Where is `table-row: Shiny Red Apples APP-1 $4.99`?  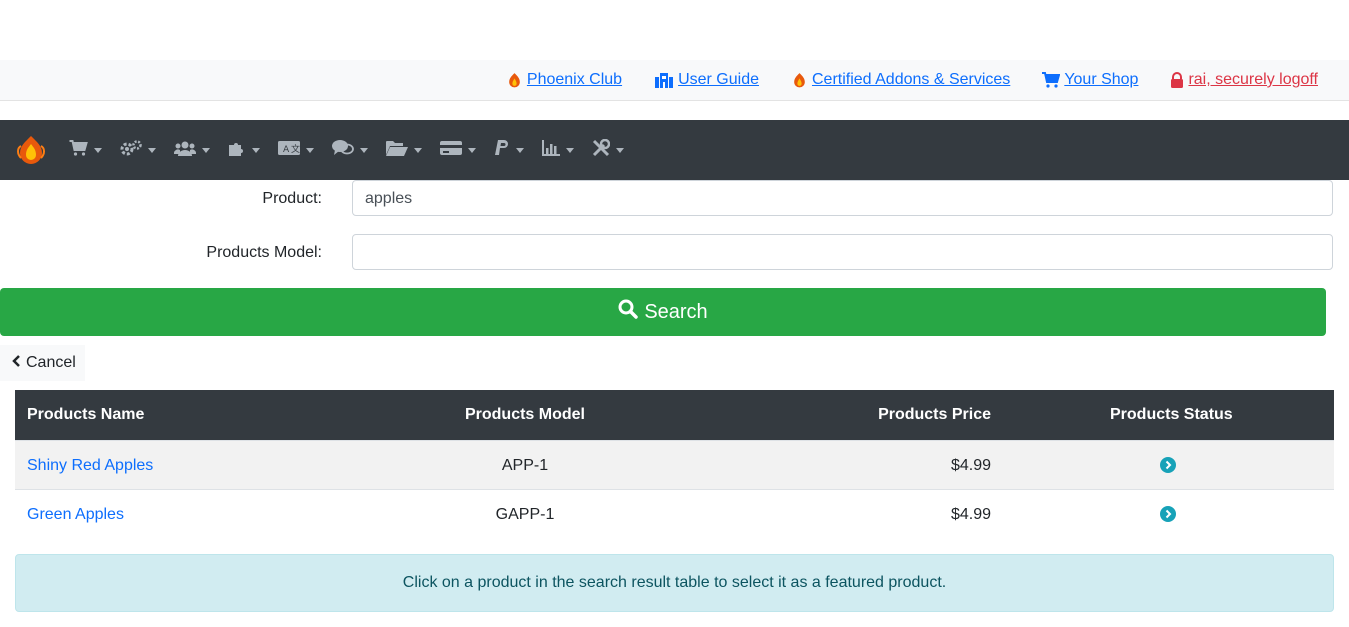
table-row: Shiny Red Apples APP-1 $4.99 is located at coordinates (674, 465).